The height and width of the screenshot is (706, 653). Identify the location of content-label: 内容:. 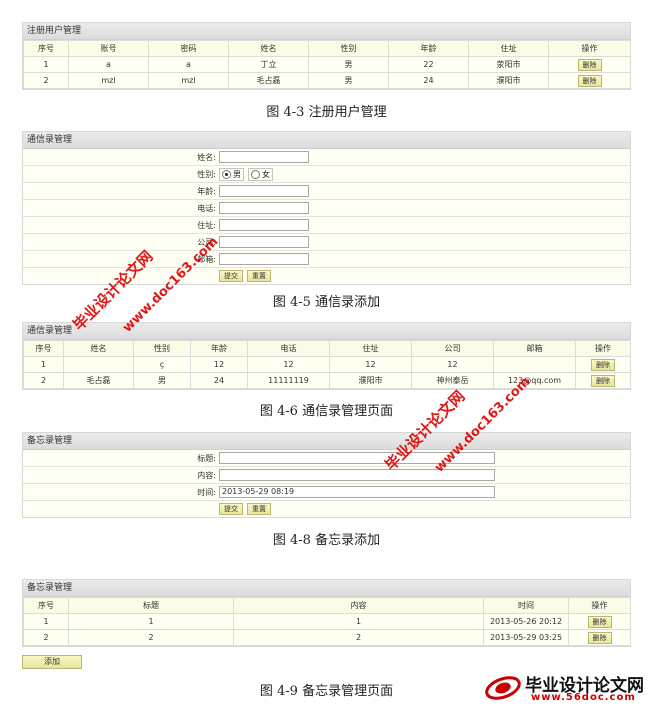
(206, 475).